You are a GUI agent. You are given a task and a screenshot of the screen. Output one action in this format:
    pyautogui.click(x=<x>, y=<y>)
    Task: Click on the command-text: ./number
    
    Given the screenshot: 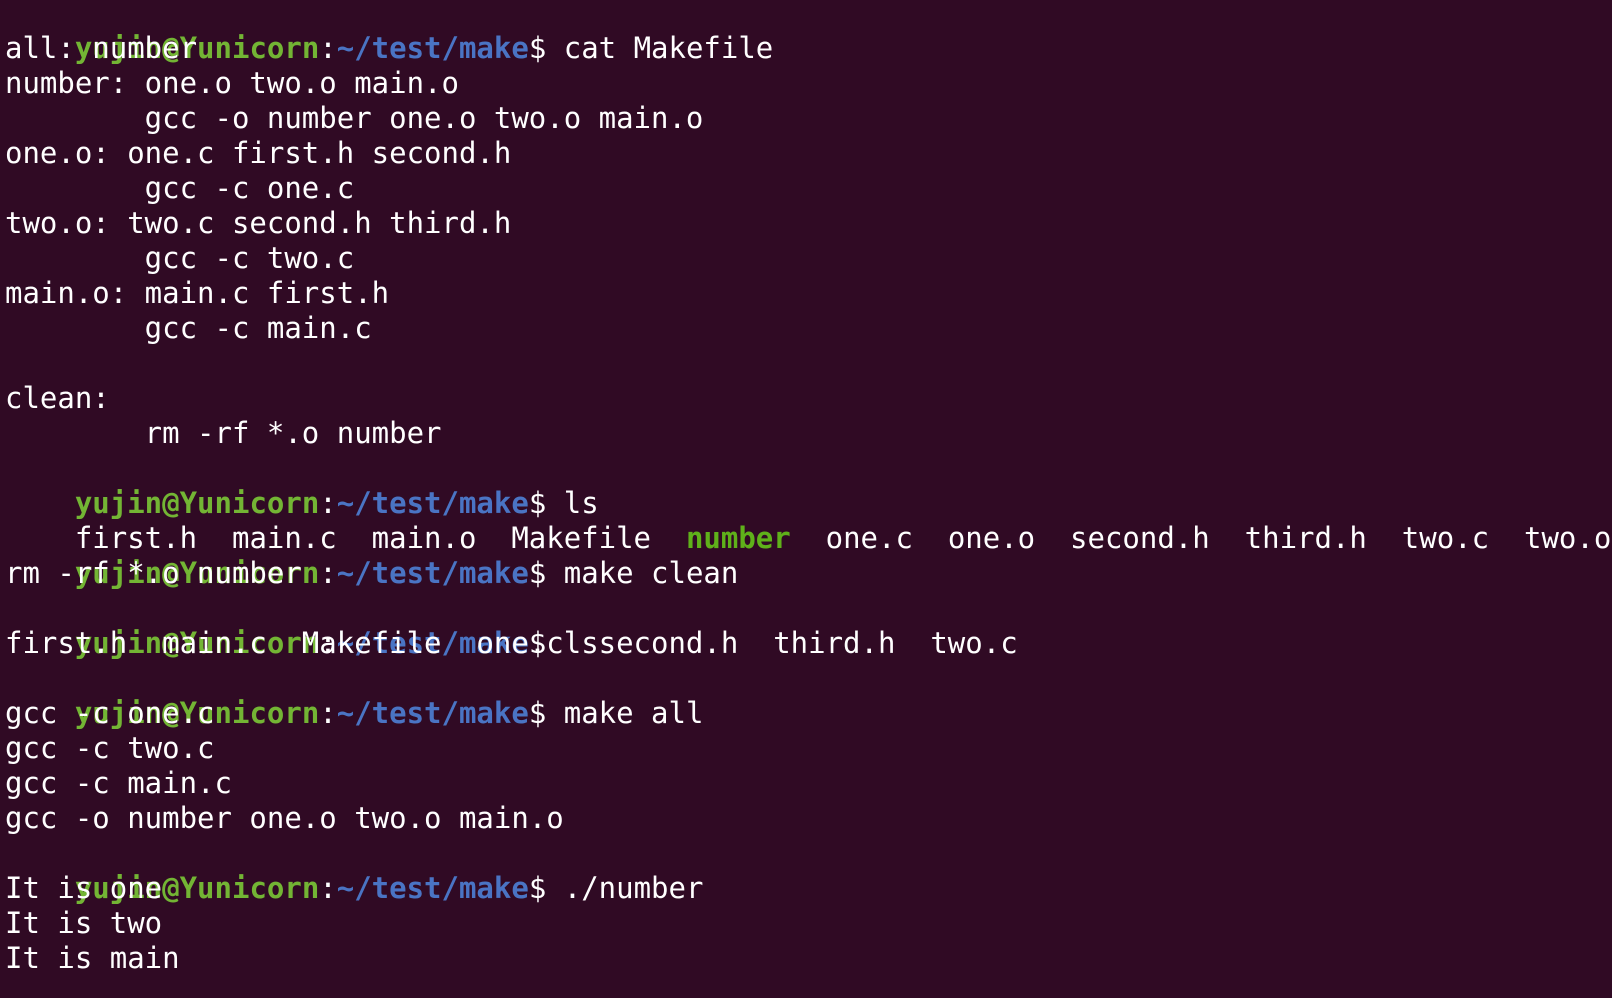 What is the action you would take?
    pyautogui.click(x=625, y=888)
    